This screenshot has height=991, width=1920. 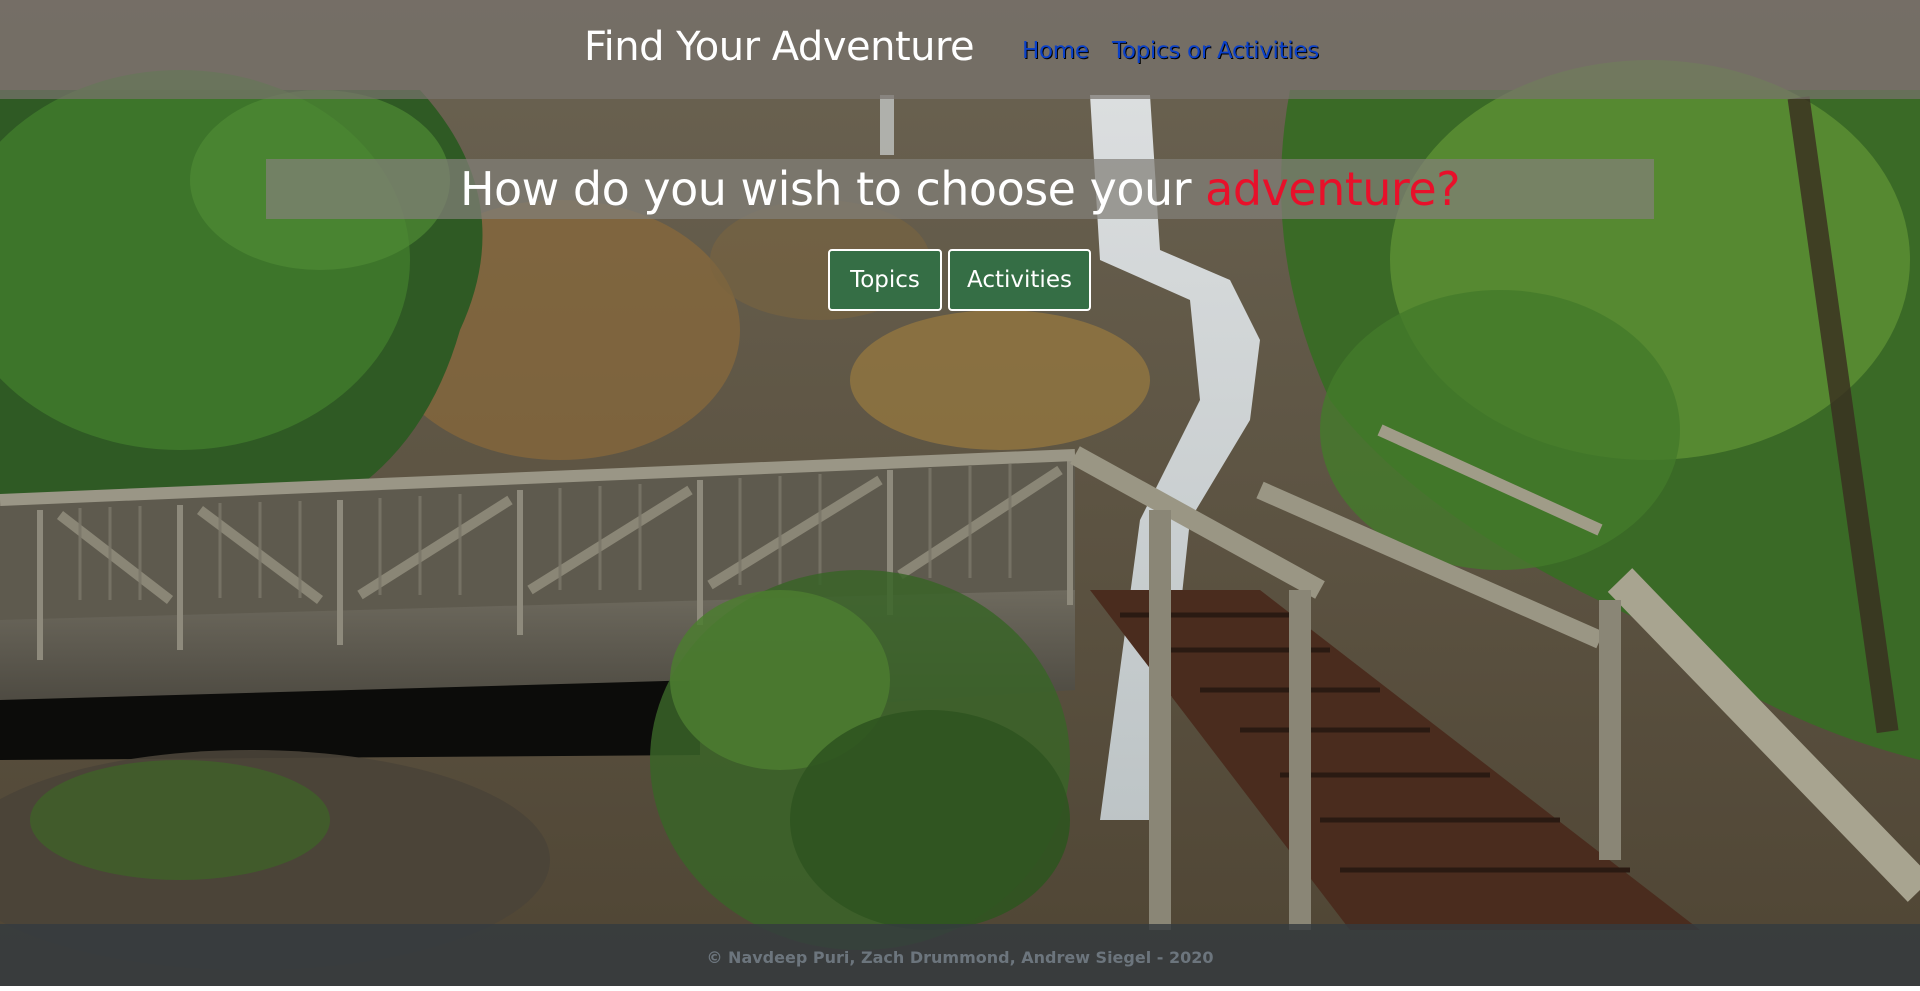 What do you see at coordinates (1019, 280) in the screenshot?
I see `activities-button: Activities` at bounding box center [1019, 280].